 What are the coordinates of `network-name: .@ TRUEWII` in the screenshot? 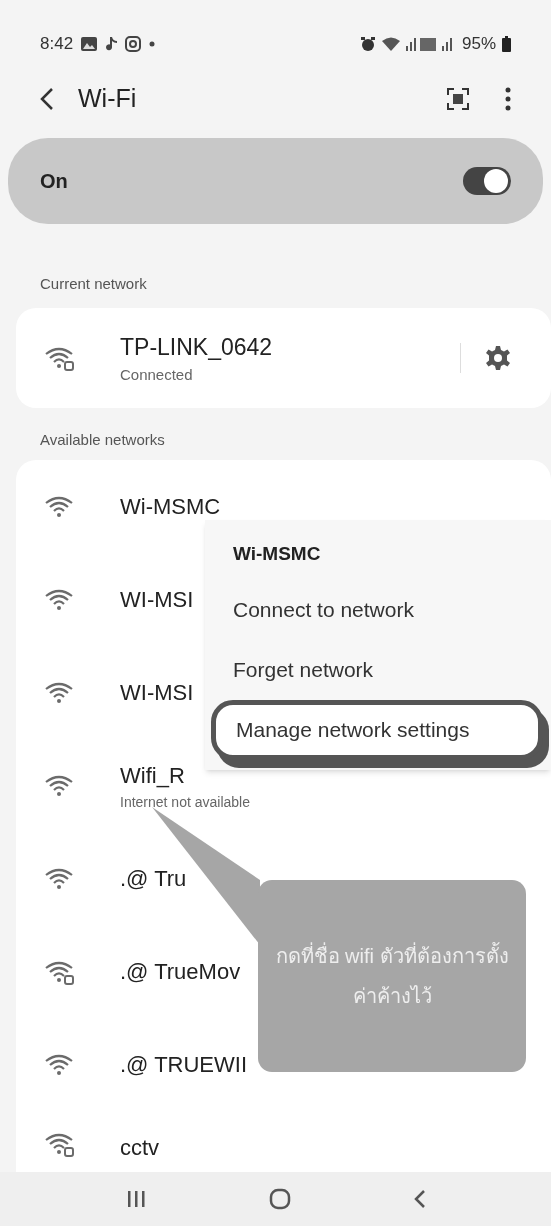 It's located at (184, 1065).